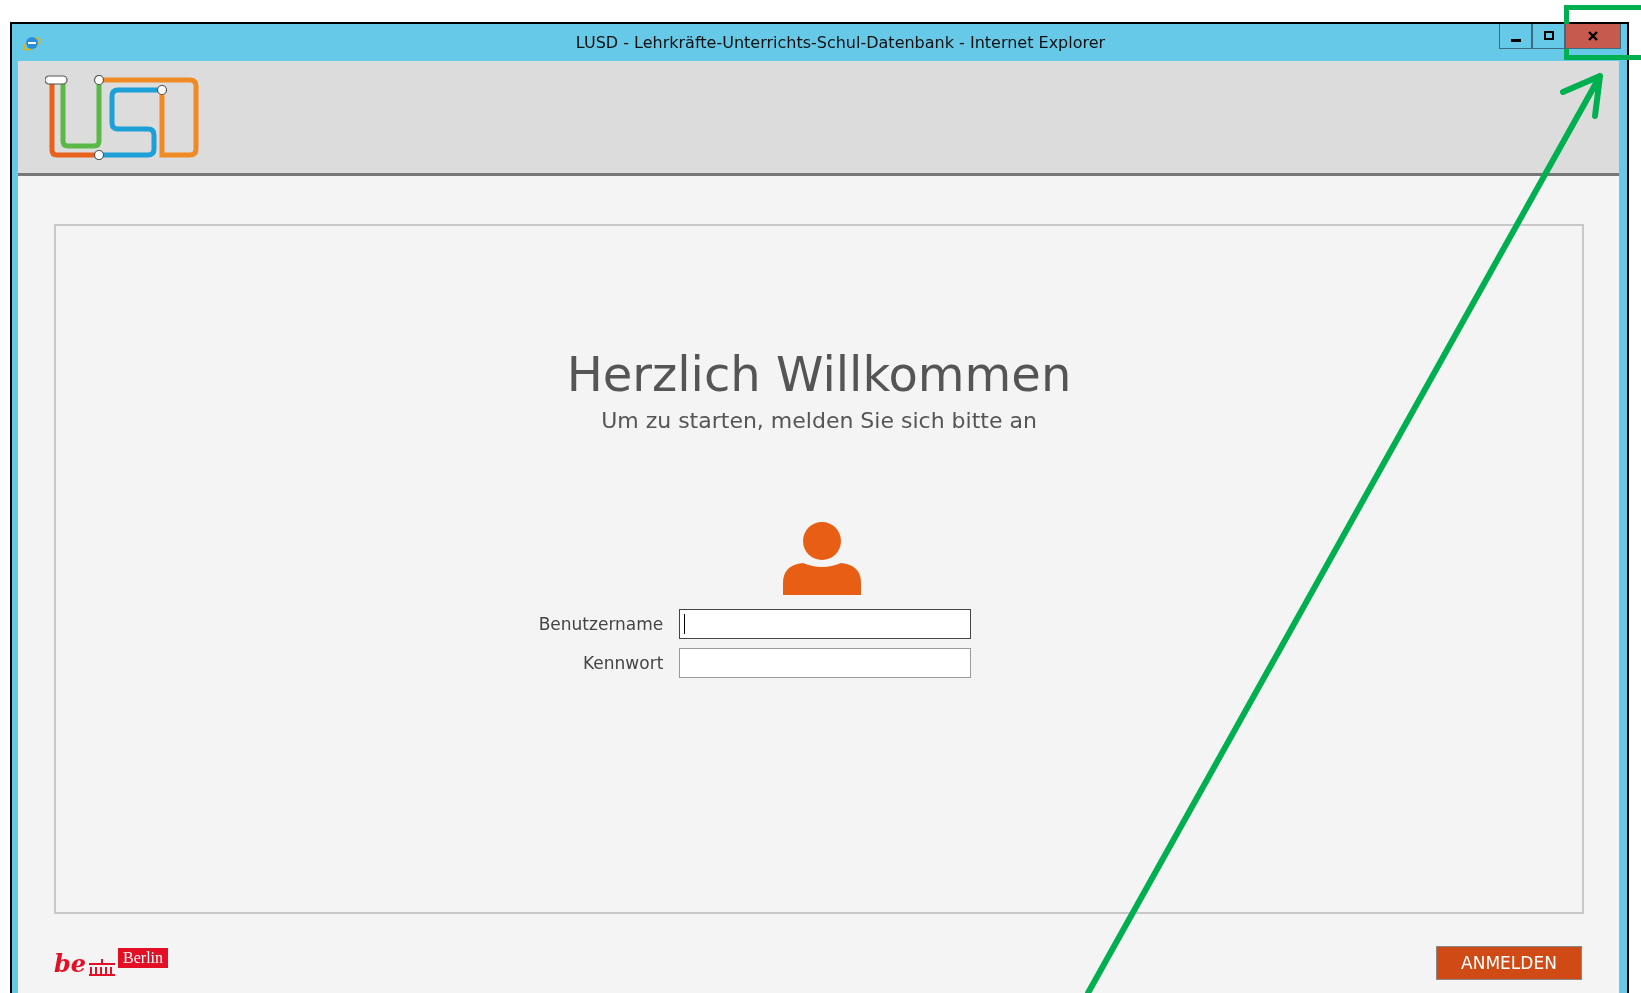 This screenshot has height=993, width=1641. I want to click on berlin-logo: be Berlin, so click(111, 962).